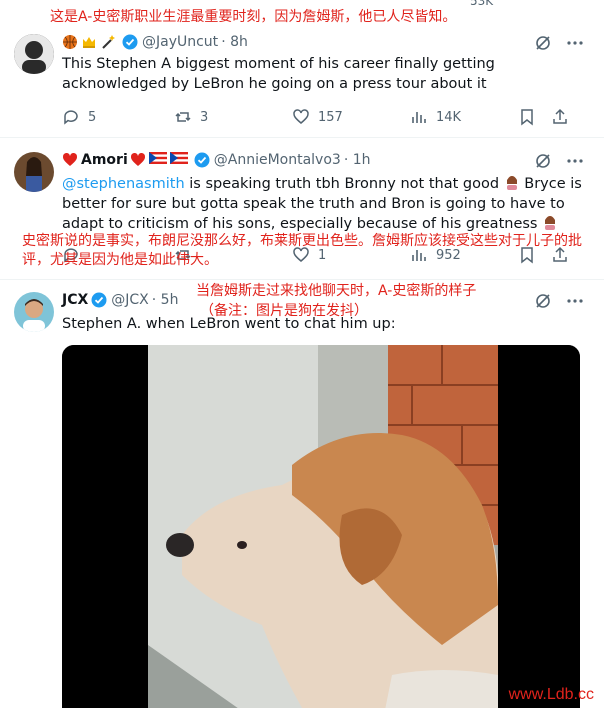  Describe the element at coordinates (301, 116) in the screenshot. I see `heart-icon` at that location.